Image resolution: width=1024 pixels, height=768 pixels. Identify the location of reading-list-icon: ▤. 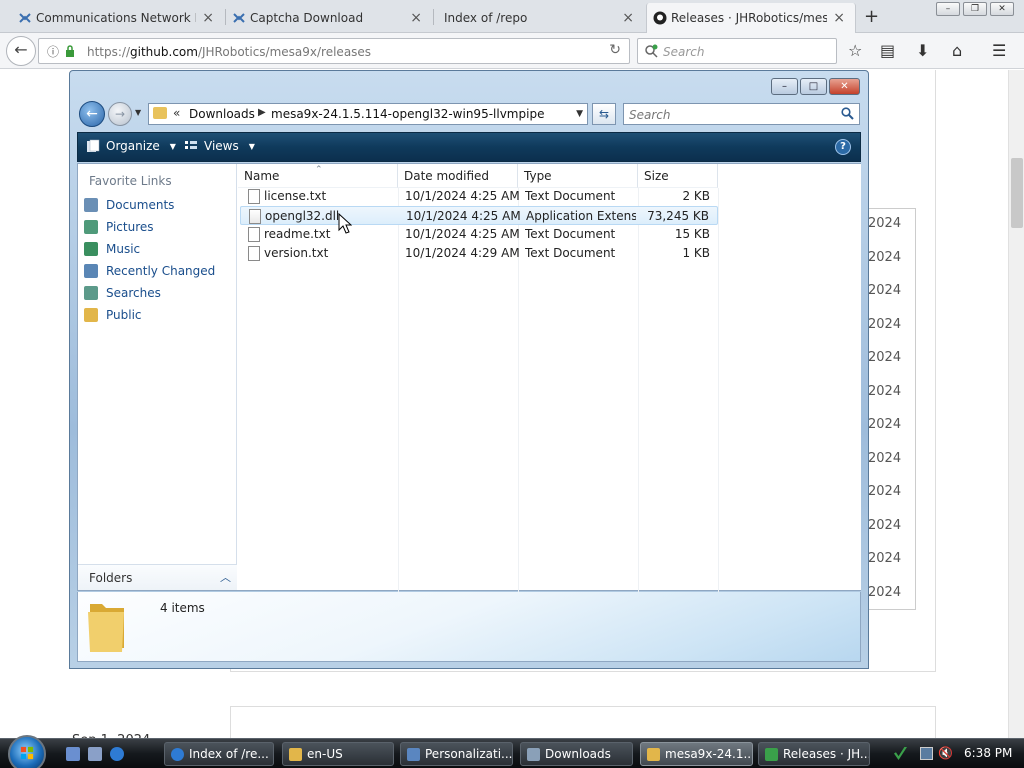
(887, 50).